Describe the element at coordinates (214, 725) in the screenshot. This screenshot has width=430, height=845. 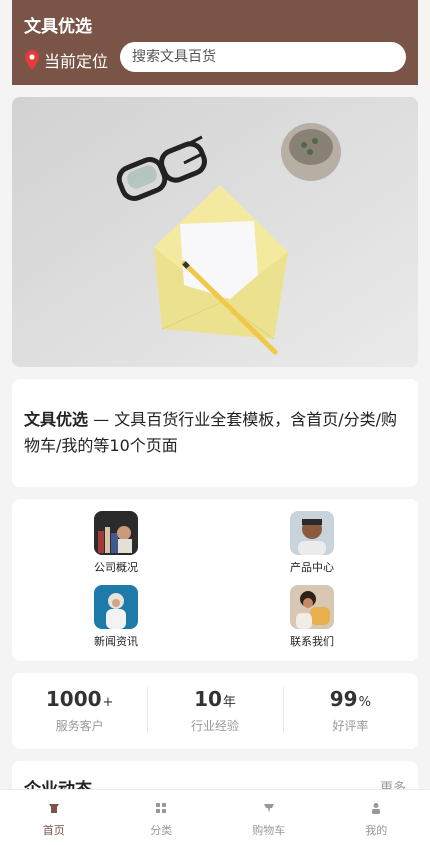
I see `stat-caption: 行业经验` at that location.